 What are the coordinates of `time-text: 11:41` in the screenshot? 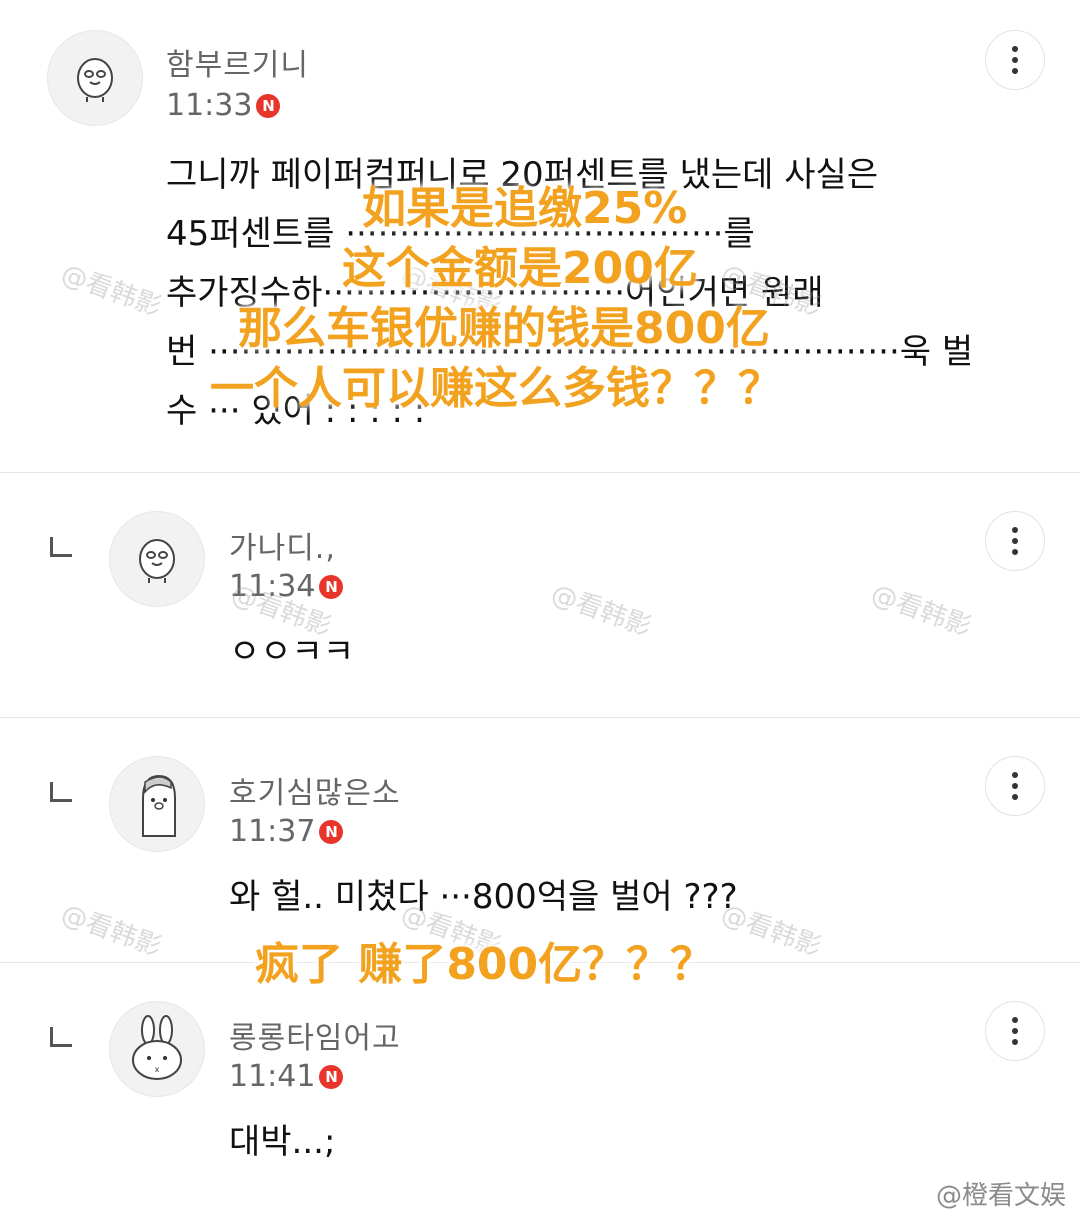 It's located at (272, 1076).